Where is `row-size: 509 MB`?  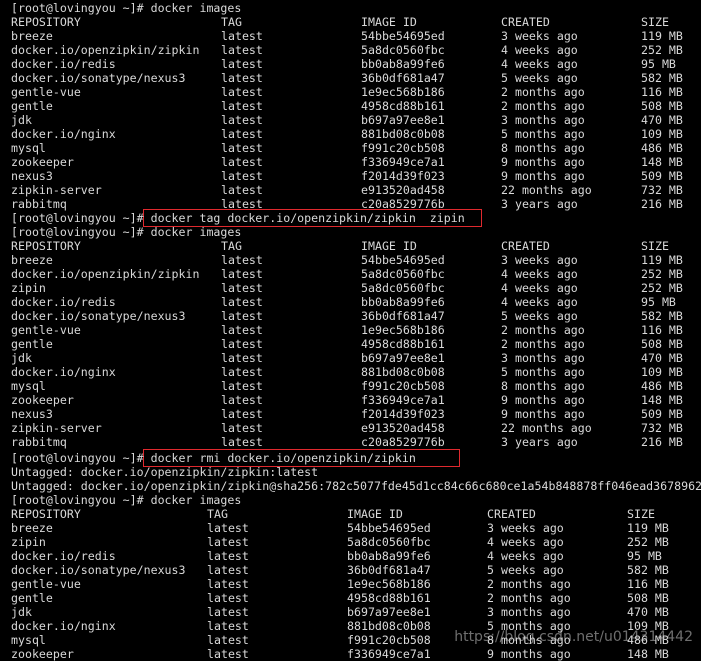
row-size: 509 MB is located at coordinates (662, 414).